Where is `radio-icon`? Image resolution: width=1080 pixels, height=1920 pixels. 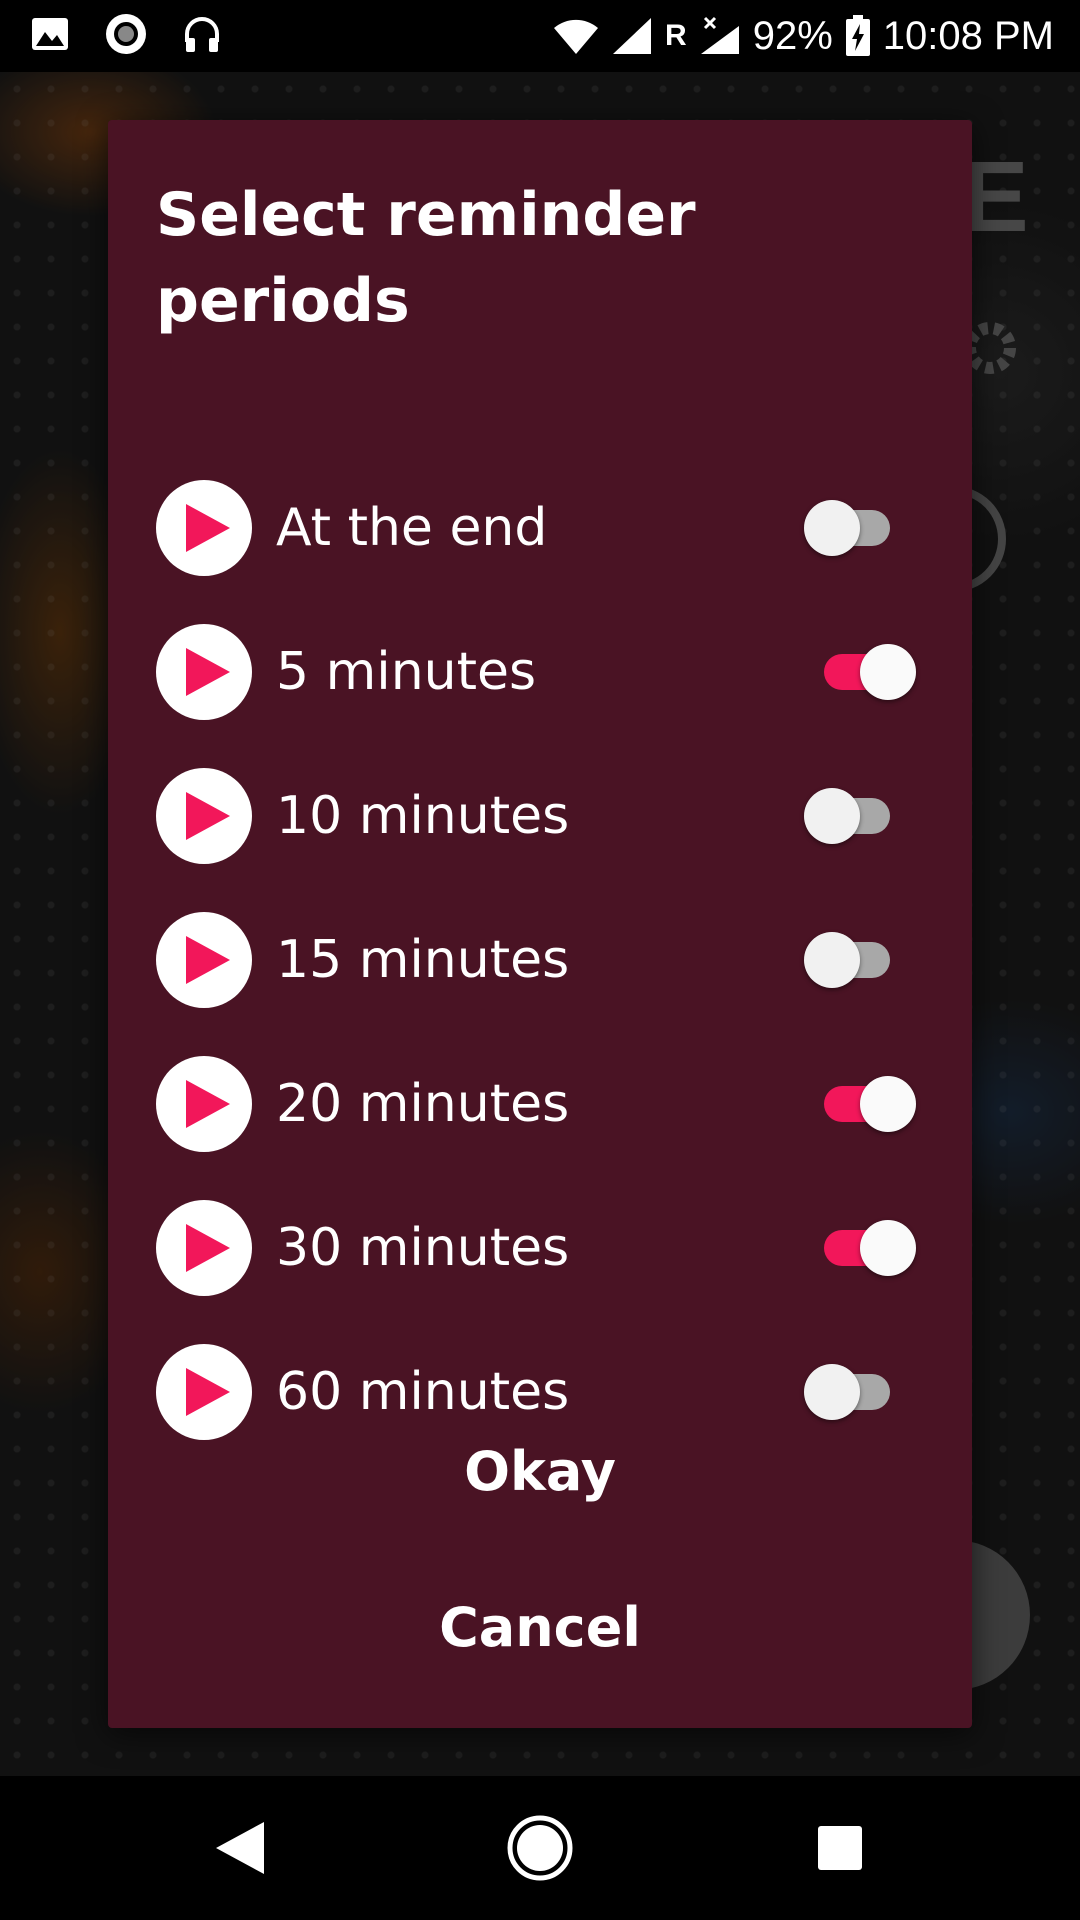 radio-icon is located at coordinates (126, 34).